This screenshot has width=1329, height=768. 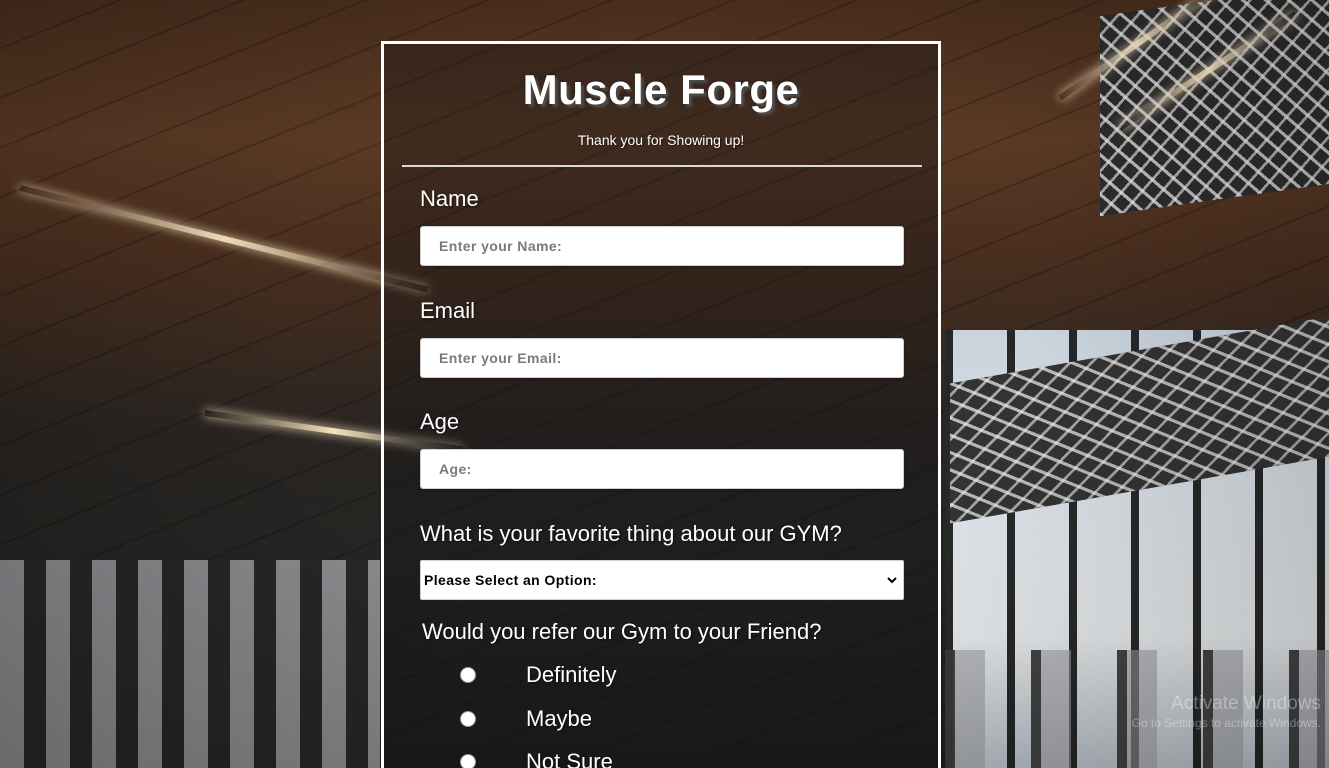 What do you see at coordinates (569, 758) in the screenshot?
I see `refer-option-label: Not Sure` at bounding box center [569, 758].